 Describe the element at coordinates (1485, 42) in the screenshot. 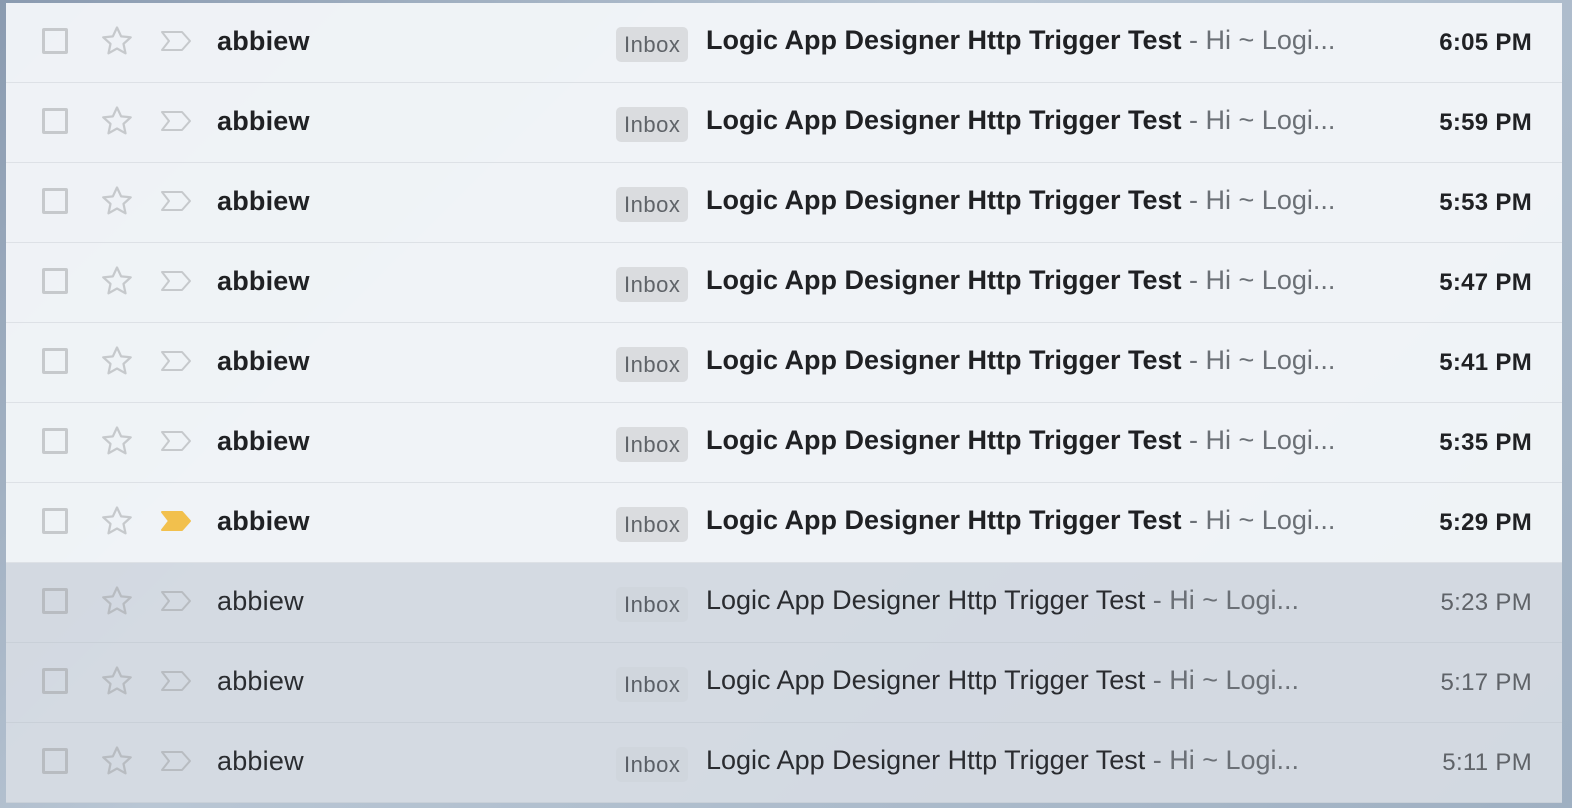

I see `email-time: 6:05 PM` at that location.